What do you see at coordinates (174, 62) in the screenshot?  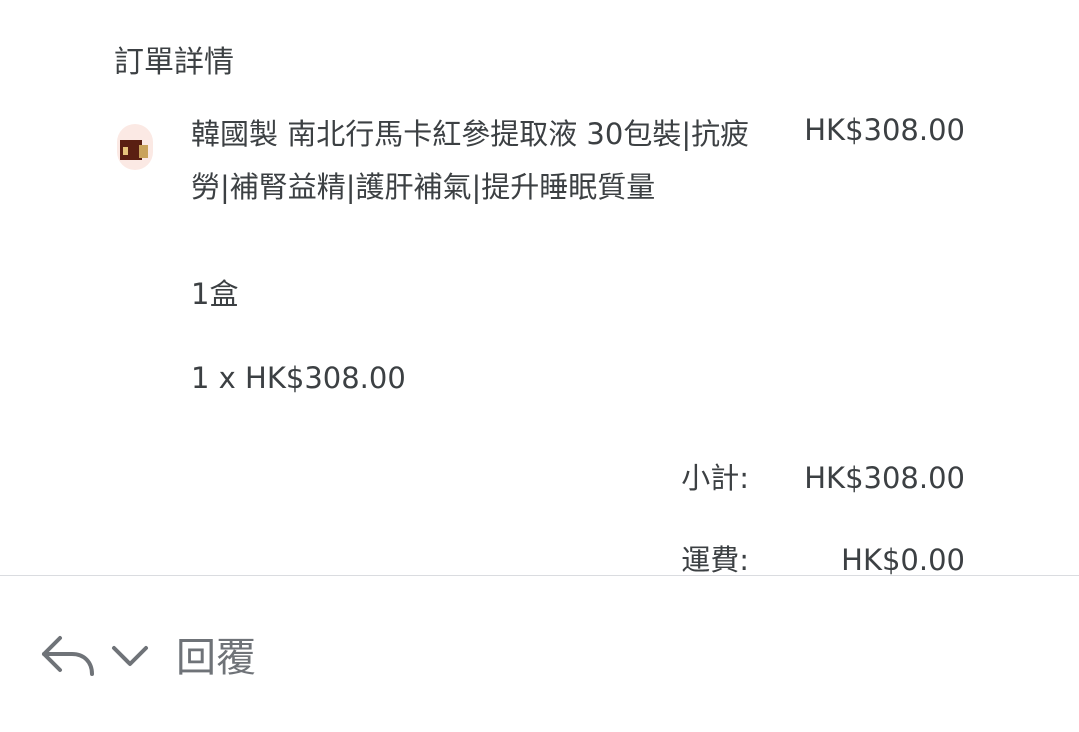 I see `order-details-heading: 訂單詳情` at bounding box center [174, 62].